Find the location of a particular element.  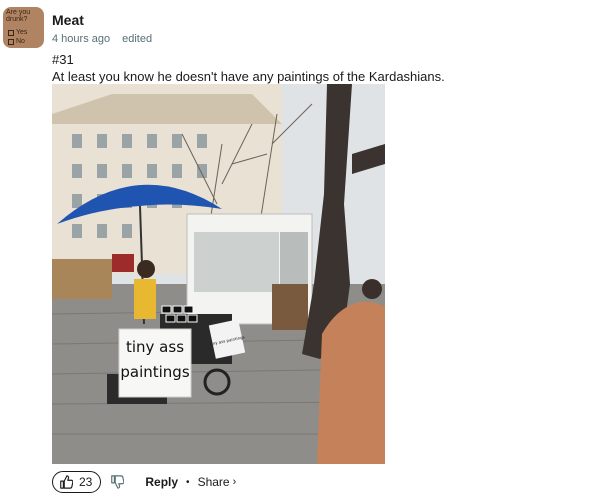

comment-actions: 23 Reply • Share › is located at coordinates (144, 482).